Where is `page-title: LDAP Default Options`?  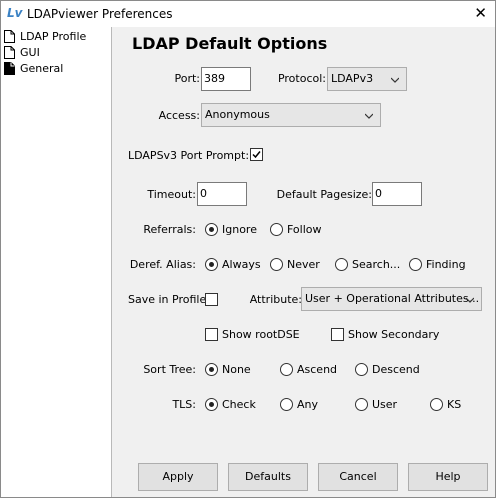
page-title: LDAP Default Options is located at coordinates (230, 43).